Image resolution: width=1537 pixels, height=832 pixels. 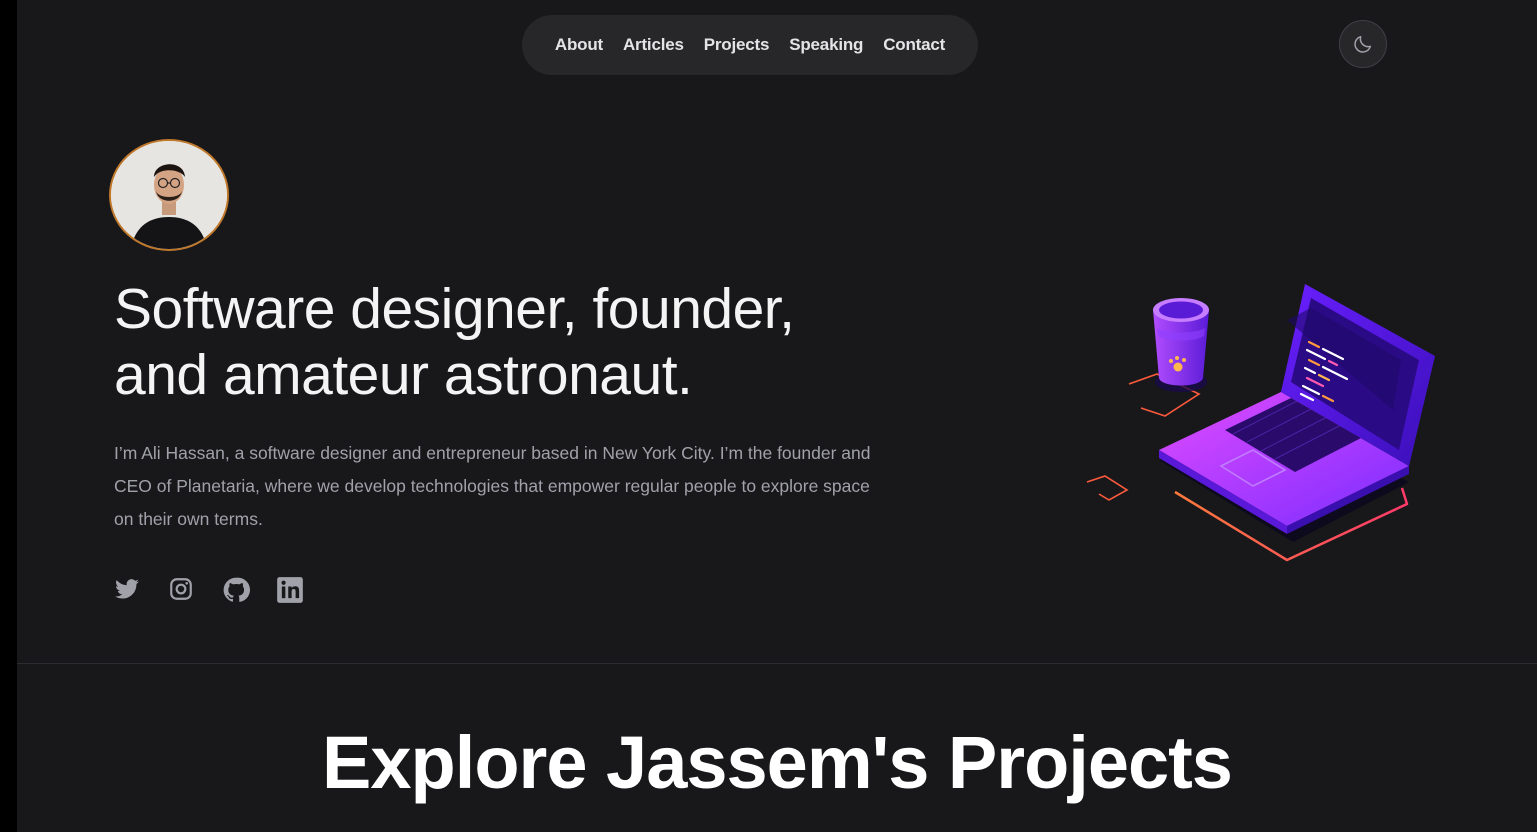 I want to click on moon-icon, so click(x=1363, y=44).